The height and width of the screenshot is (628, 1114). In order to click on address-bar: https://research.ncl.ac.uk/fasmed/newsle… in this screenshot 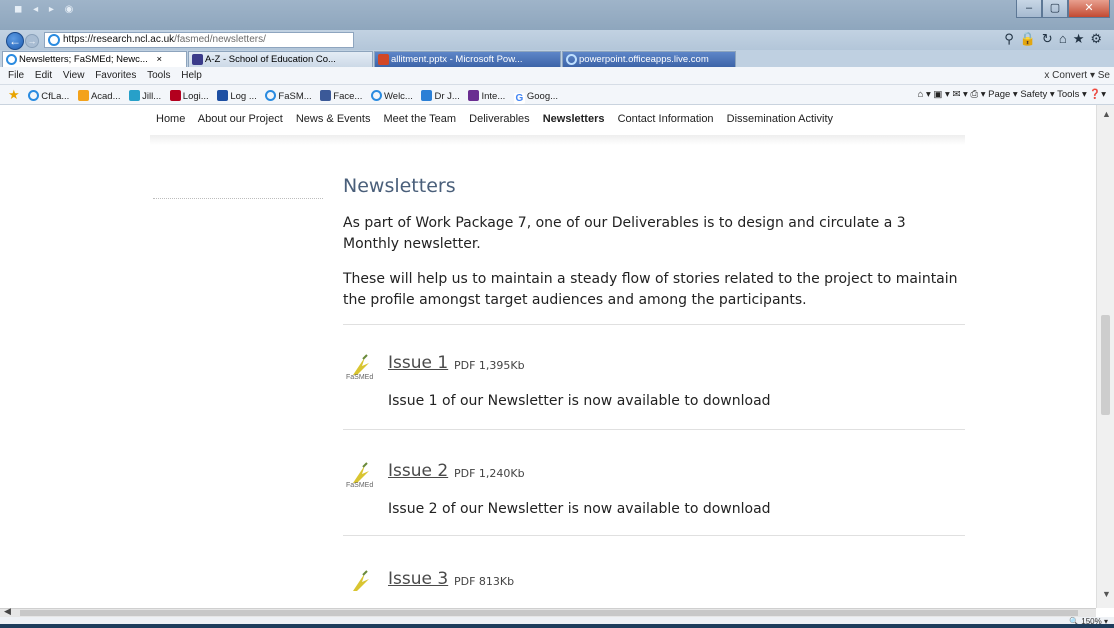, I will do `click(199, 40)`.